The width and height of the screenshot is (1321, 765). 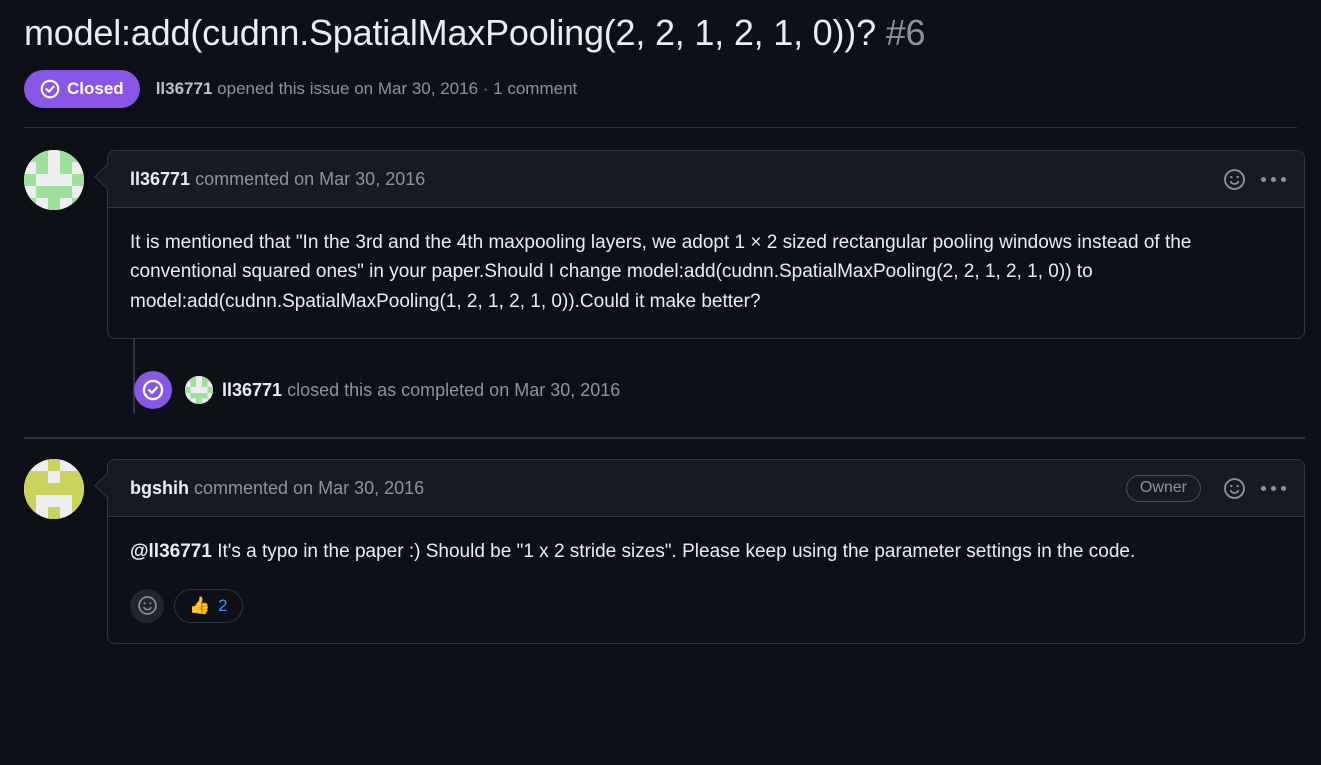 What do you see at coordinates (706, 179) in the screenshot?
I see `comment-header: ll36771 commented on Mar 30, 2016` at bounding box center [706, 179].